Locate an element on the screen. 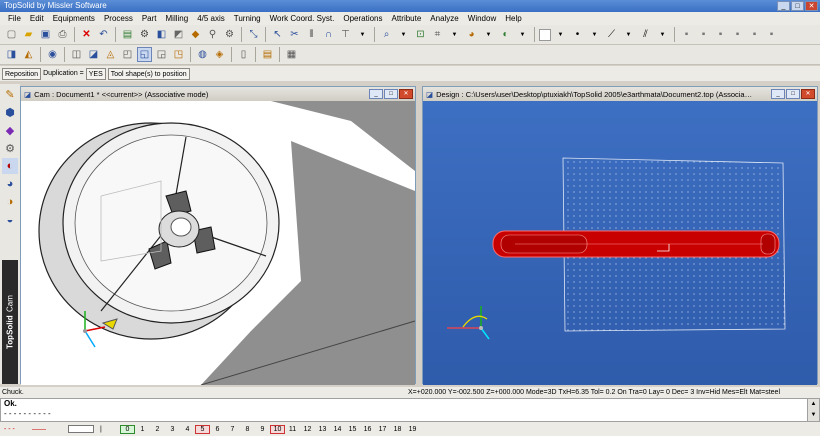 The height and width of the screenshot is (436, 820). layer-16: 16 is located at coordinates (367, 429).